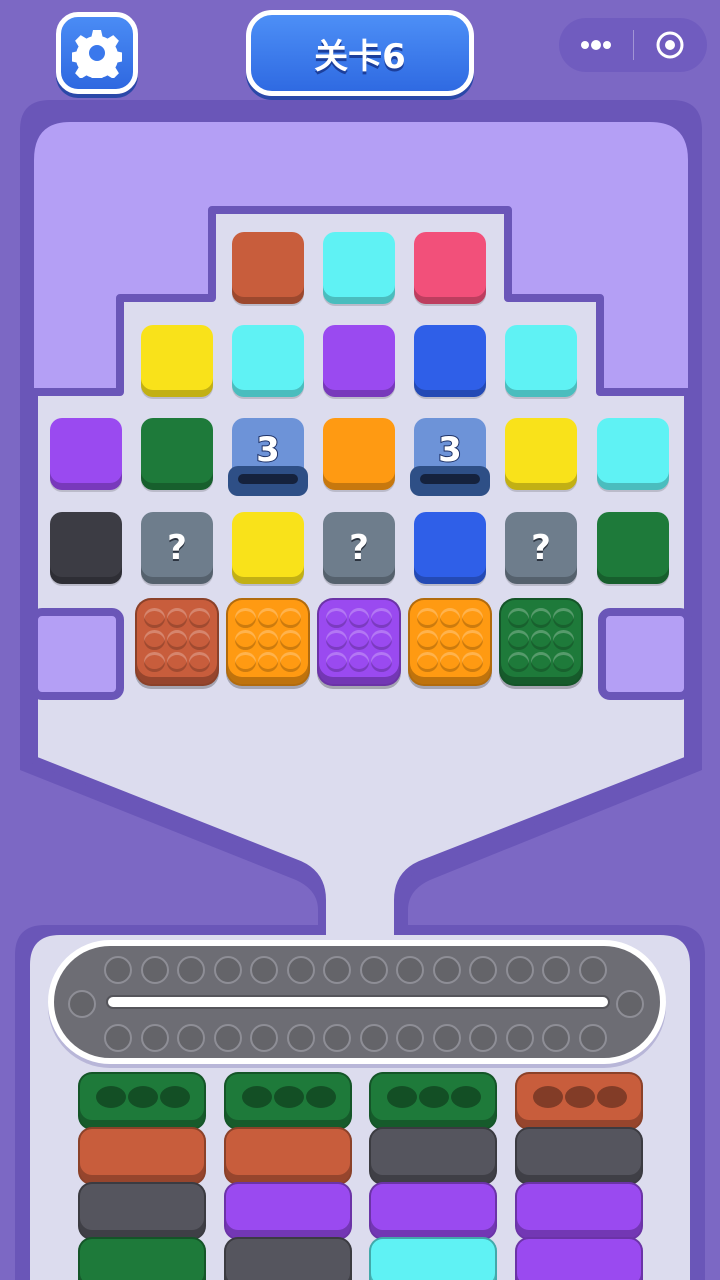  What do you see at coordinates (645, 654) in the screenshot?
I see `right-notch` at bounding box center [645, 654].